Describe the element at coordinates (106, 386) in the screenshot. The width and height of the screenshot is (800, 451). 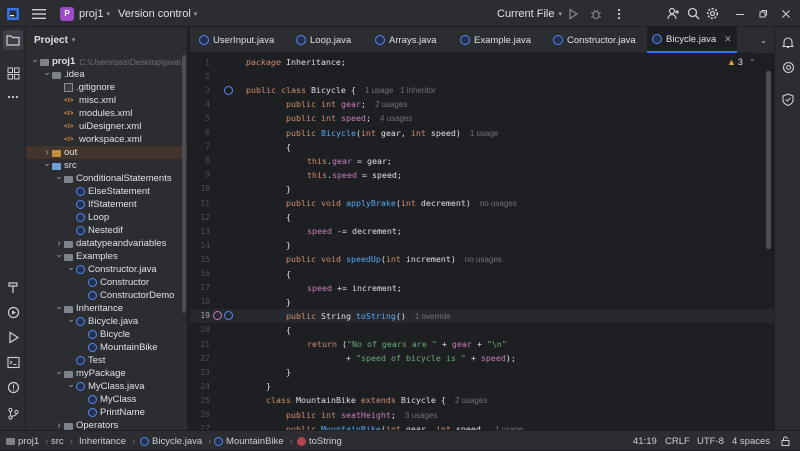
I see `tree-item: ⌄ MyClass.java` at that location.